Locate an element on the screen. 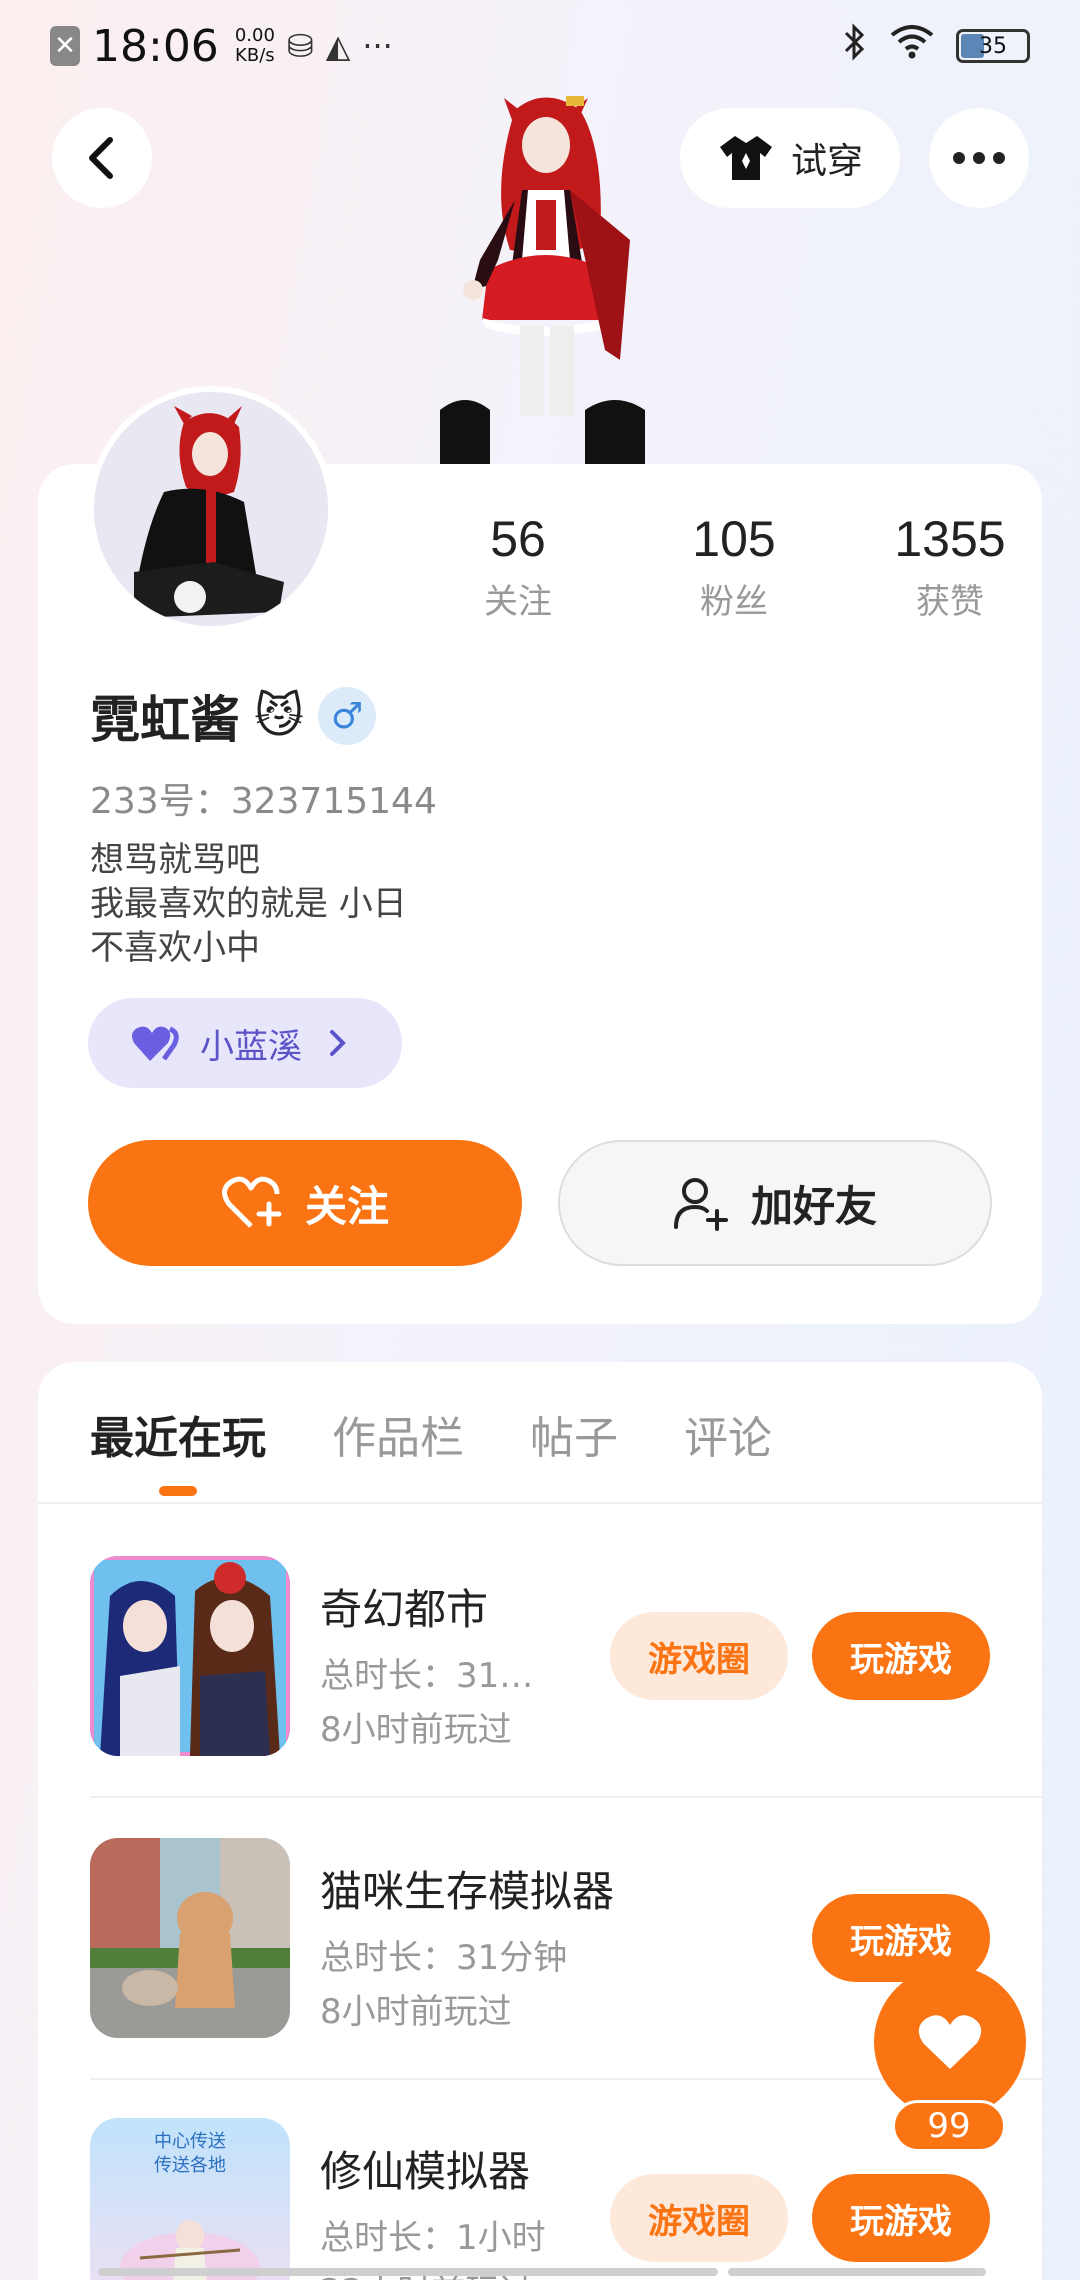 This screenshot has width=1080, height=2280. stat-value: 1355 is located at coordinates (950, 539).